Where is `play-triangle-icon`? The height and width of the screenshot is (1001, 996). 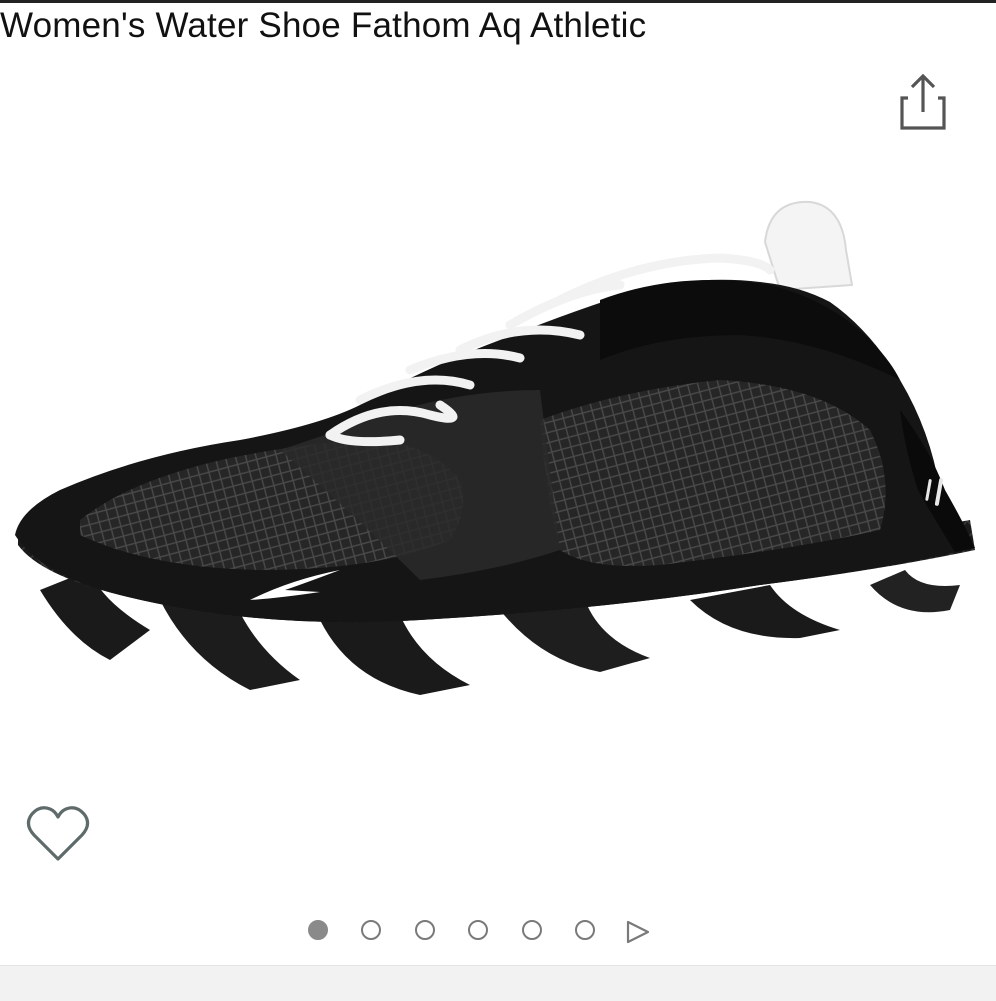
play-triangle-icon is located at coordinates (638, 932).